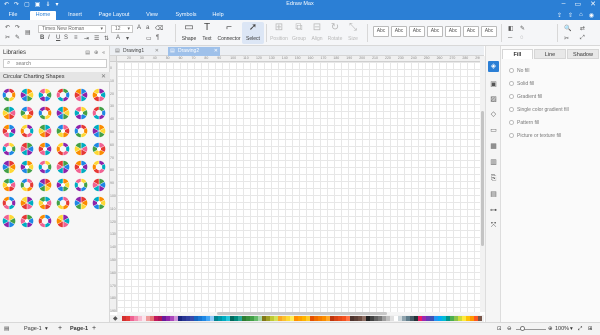 Image resolution: width=600 pixels, height=335 pixels. I want to click on fill-color-icon: ◧, so click(511, 28).